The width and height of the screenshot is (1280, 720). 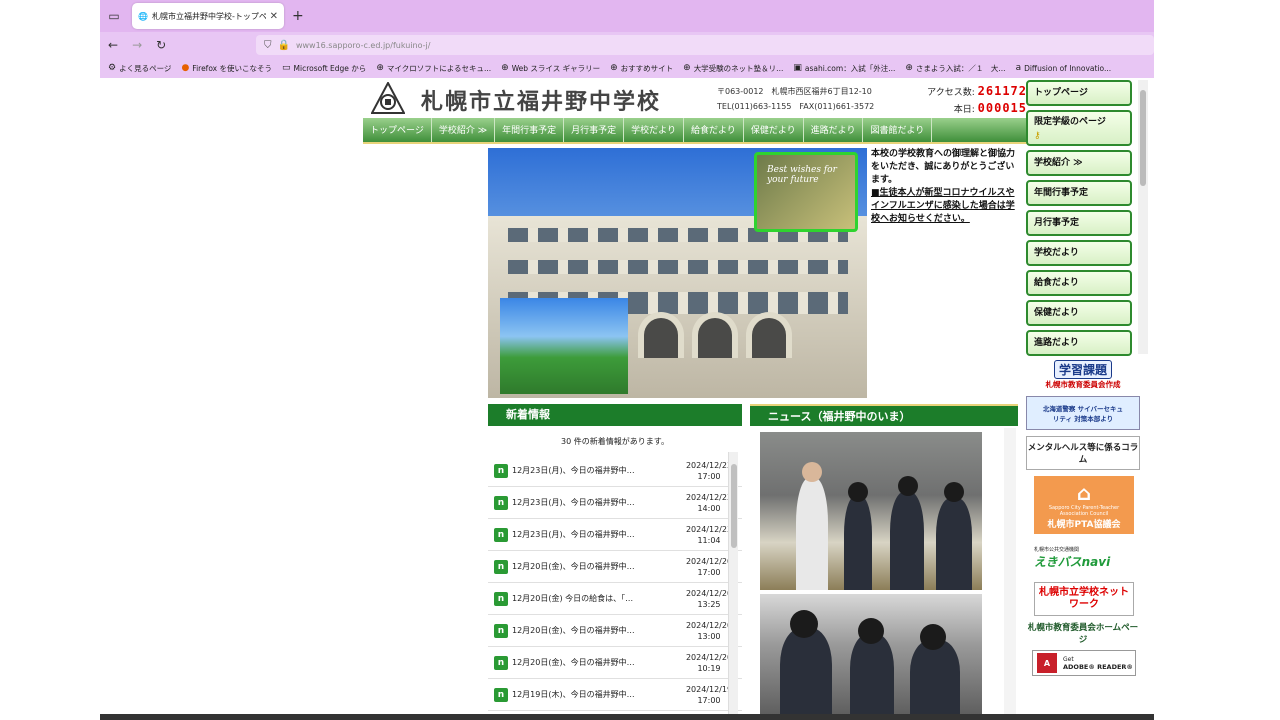 I want to click on adobe-banner: A Get ADOBE® READER®, so click(x=1084, y=663).